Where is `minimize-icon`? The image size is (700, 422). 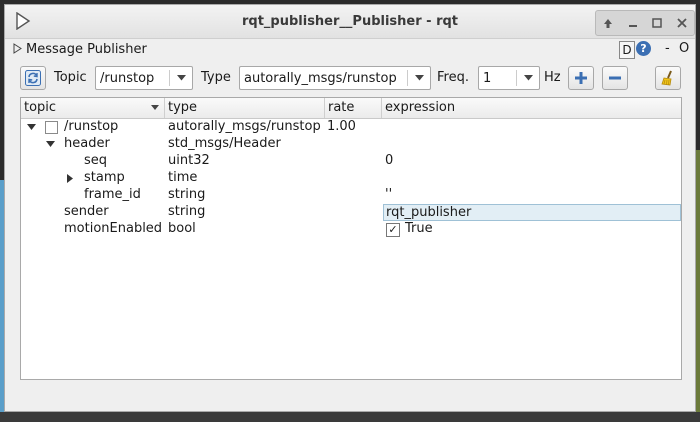 minimize-icon is located at coordinates (633, 23).